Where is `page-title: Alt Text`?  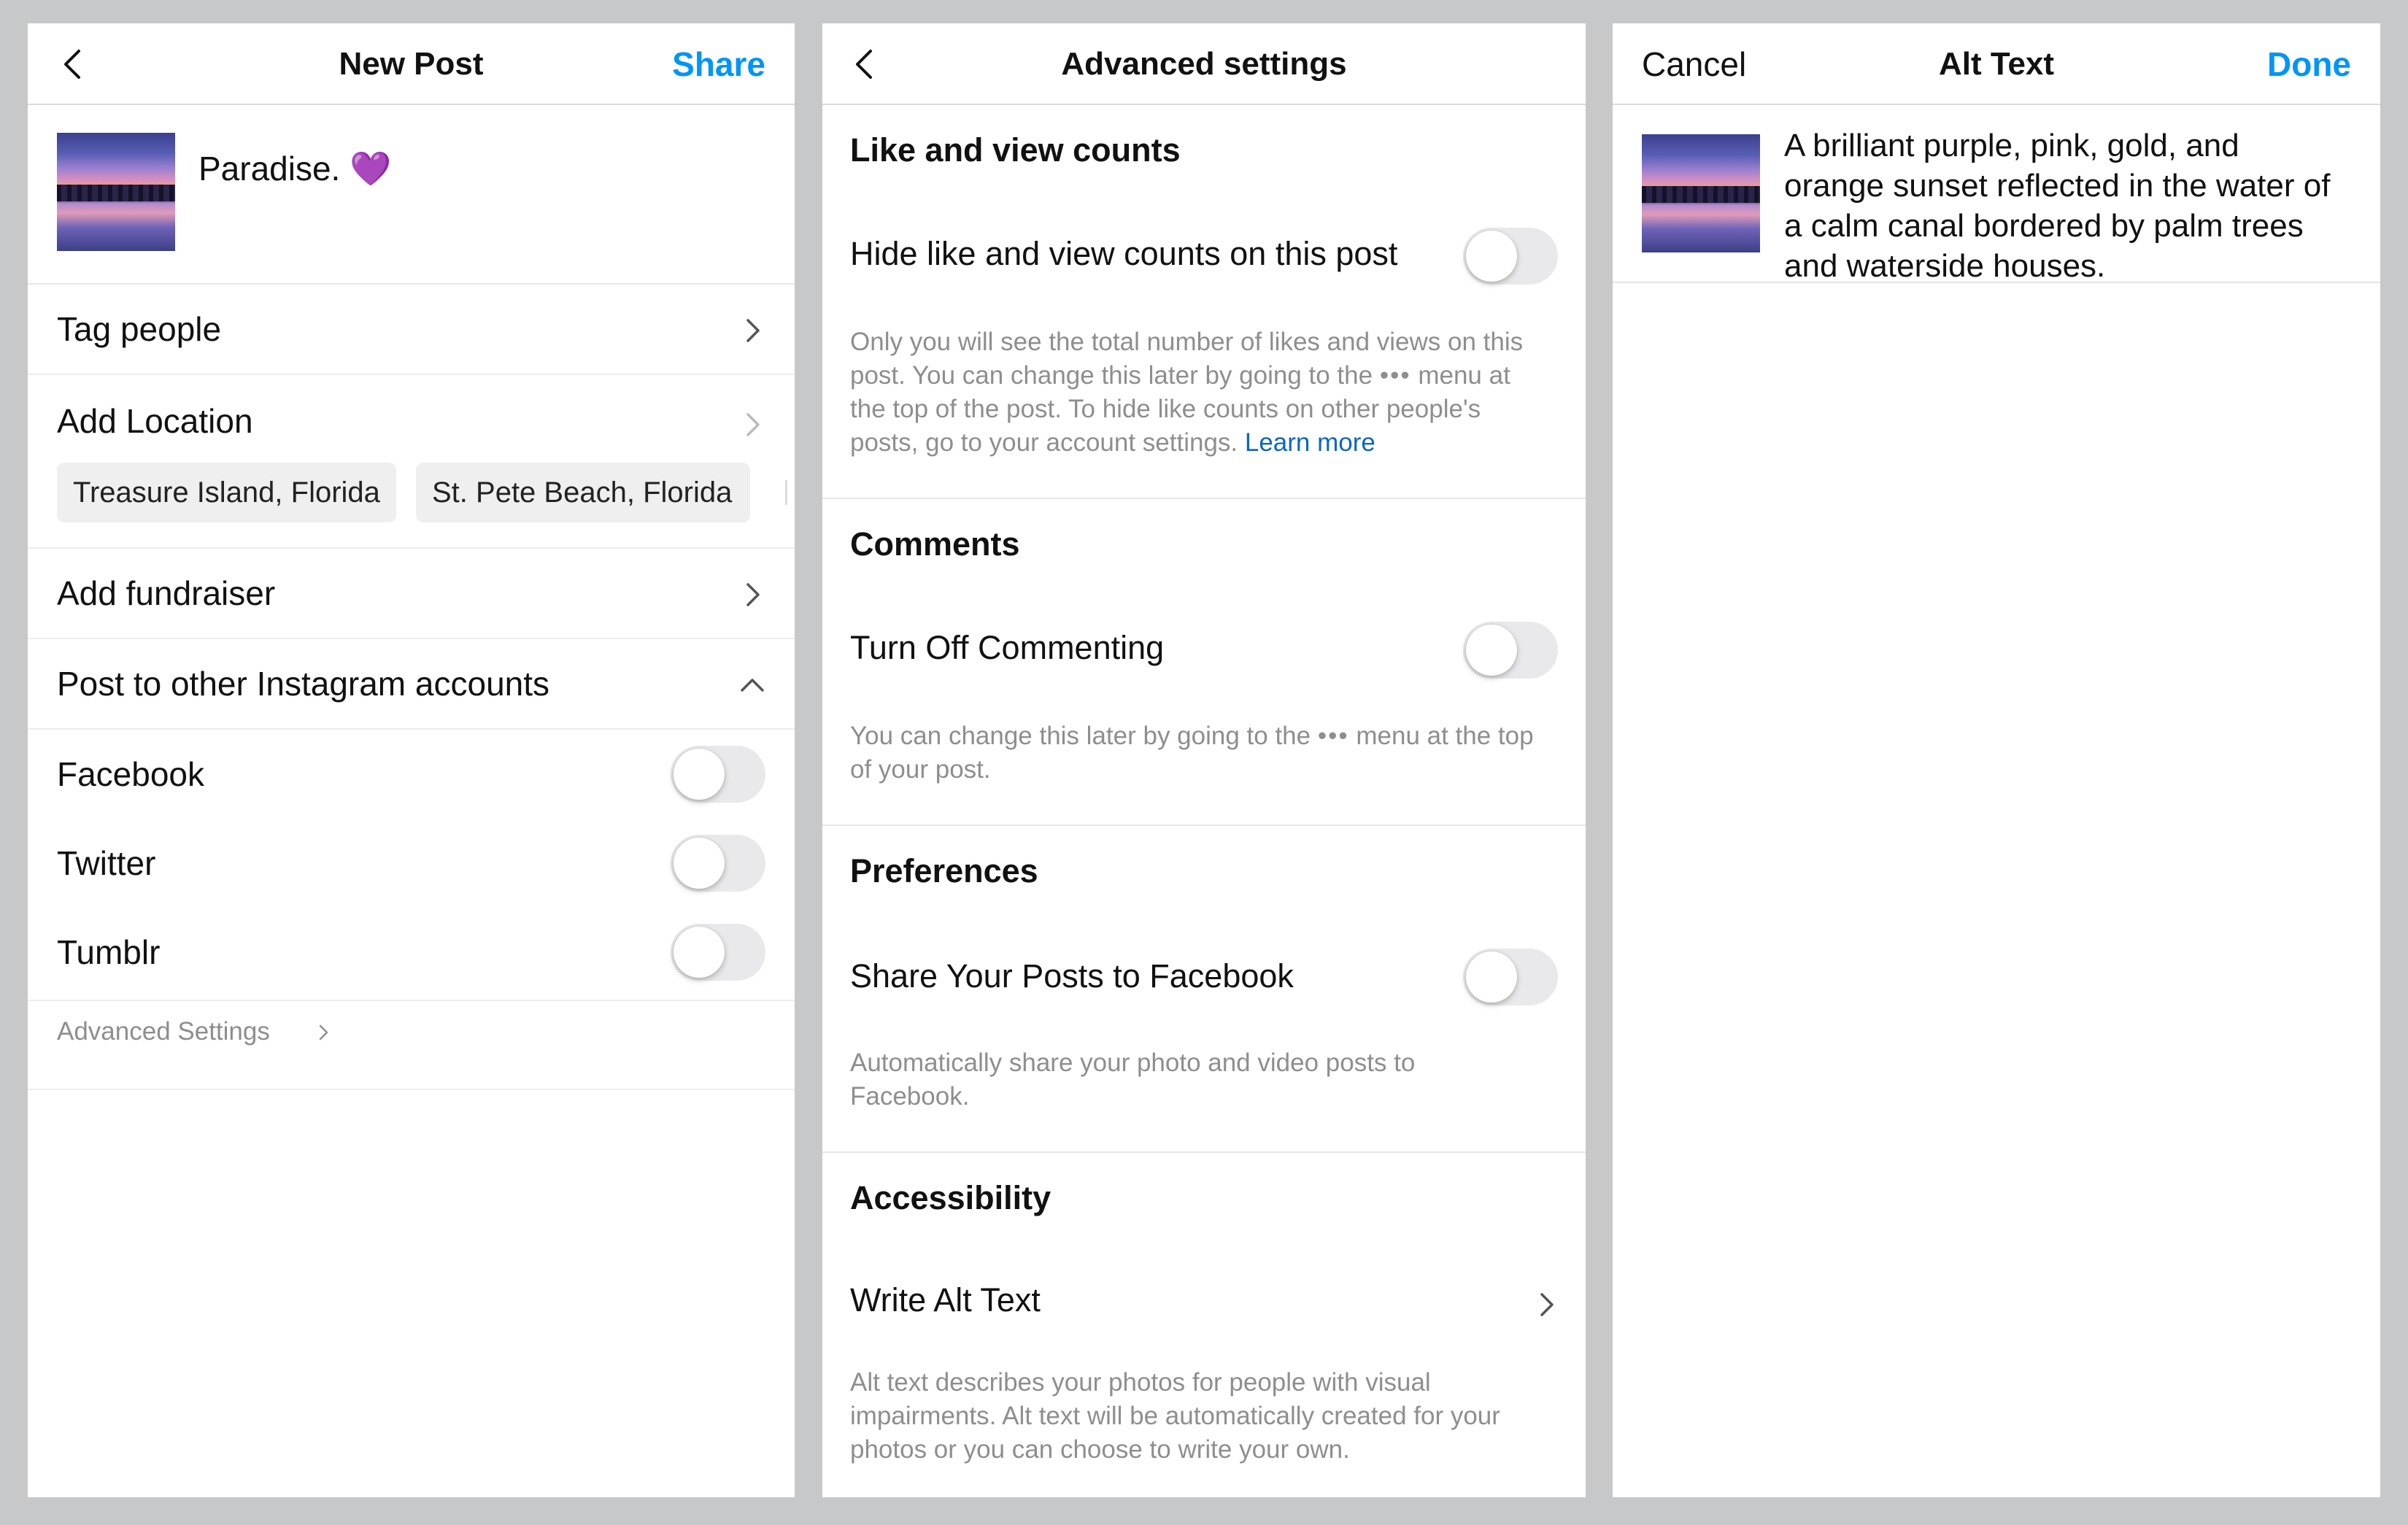
page-title: Alt Text is located at coordinates (1996, 64).